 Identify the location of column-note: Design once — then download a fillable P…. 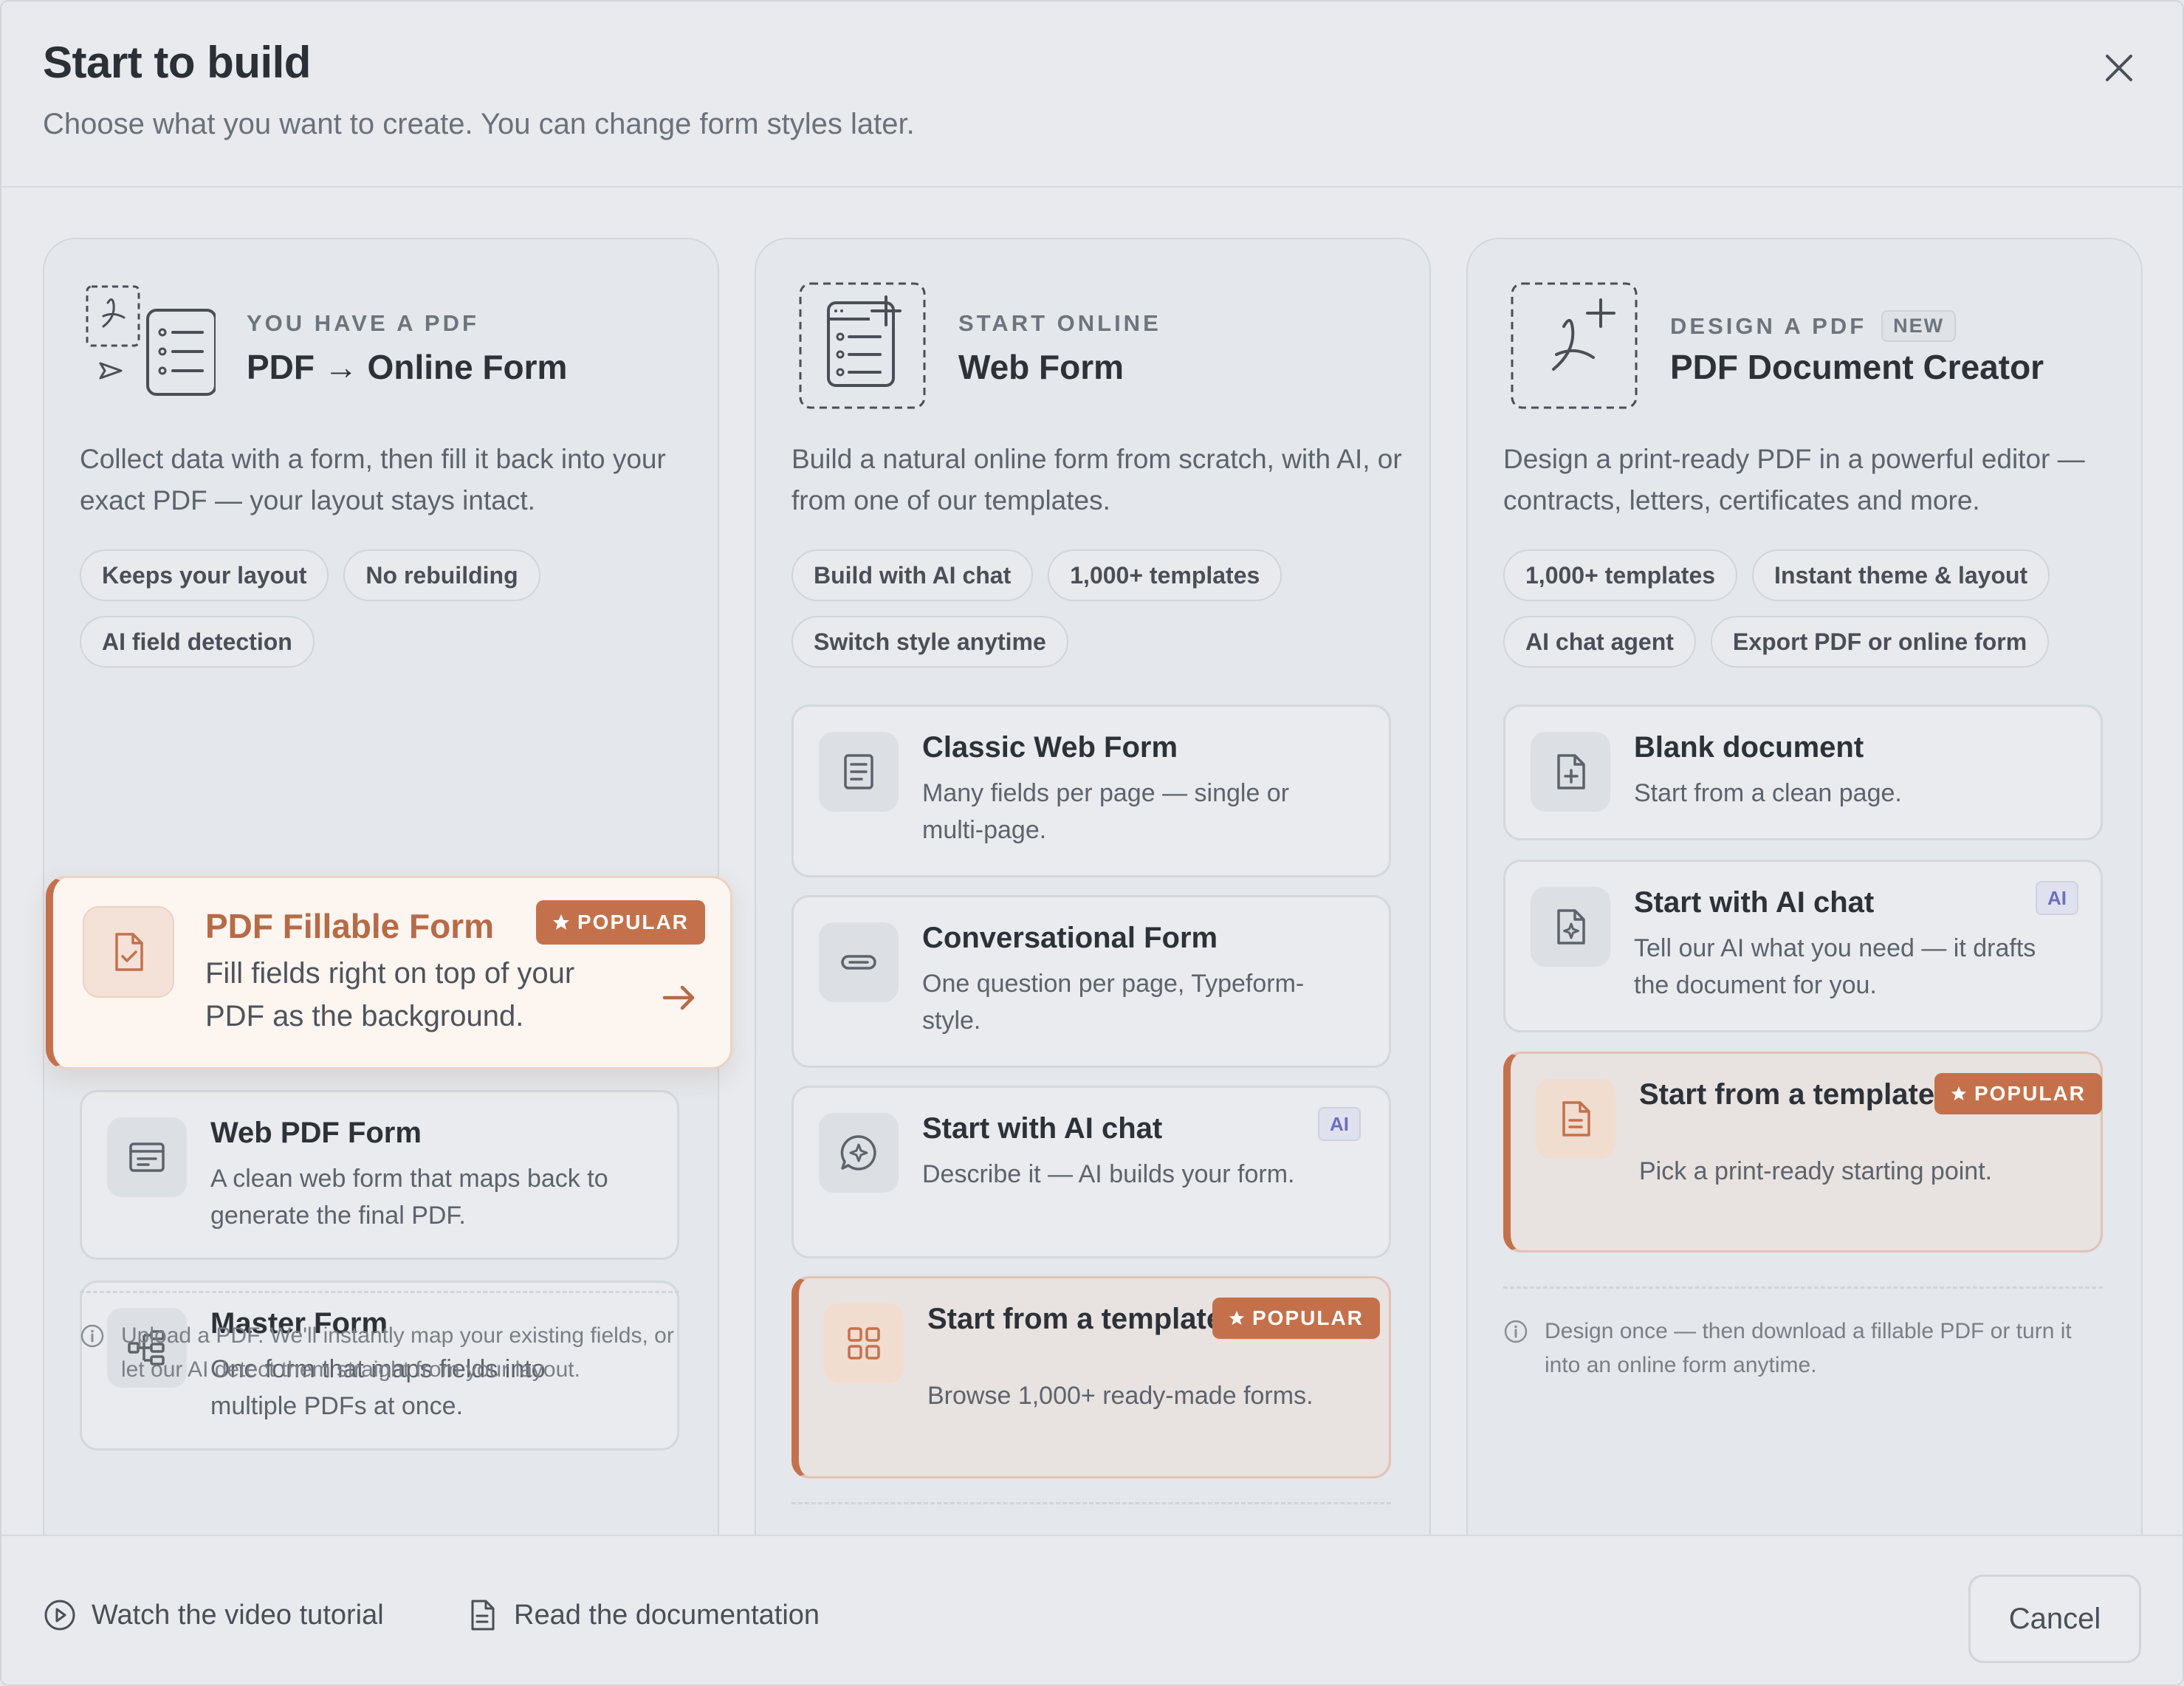
(1803, 1348).